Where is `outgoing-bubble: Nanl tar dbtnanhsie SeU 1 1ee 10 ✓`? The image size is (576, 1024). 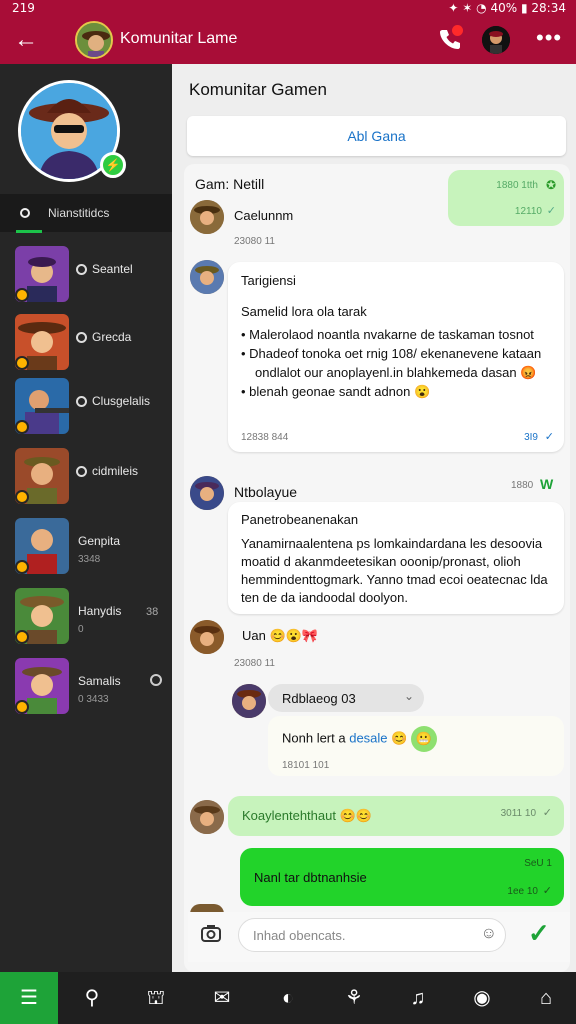 outgoing-bubble: Nanl tar dbtnanhsie SeU 1 1ee 10 ✓ is located at coordinates (402, 877).